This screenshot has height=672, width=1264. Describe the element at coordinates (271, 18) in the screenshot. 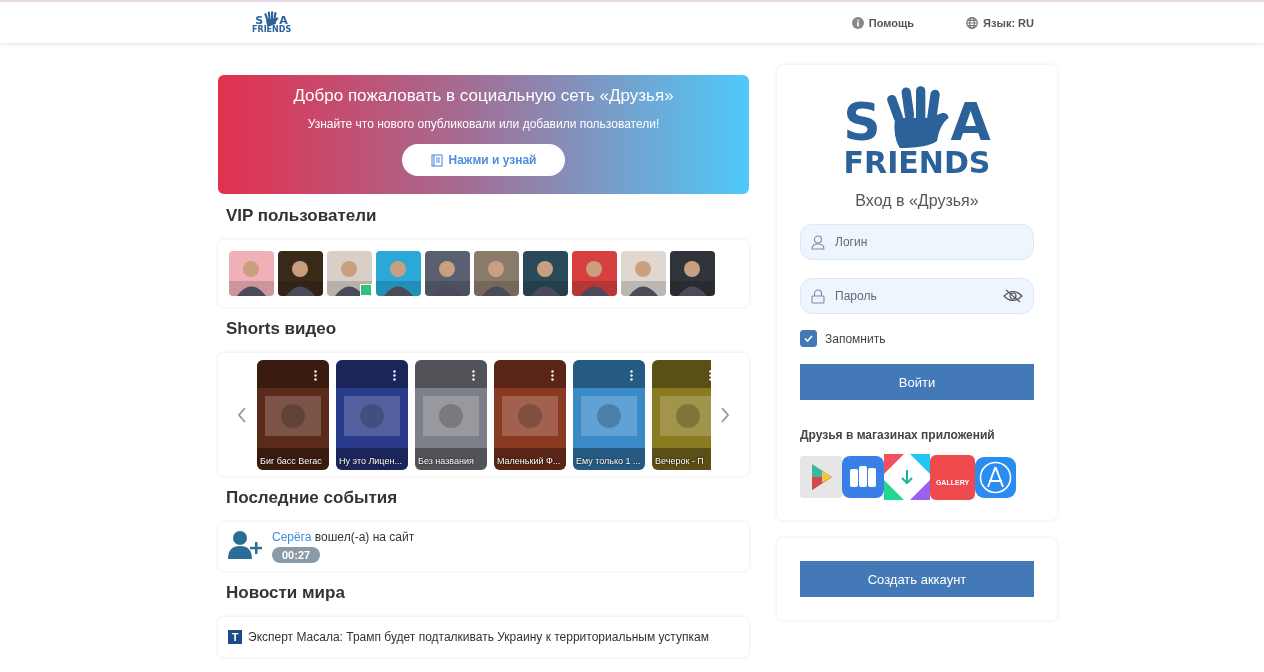

I see `hand-icon` at that location.